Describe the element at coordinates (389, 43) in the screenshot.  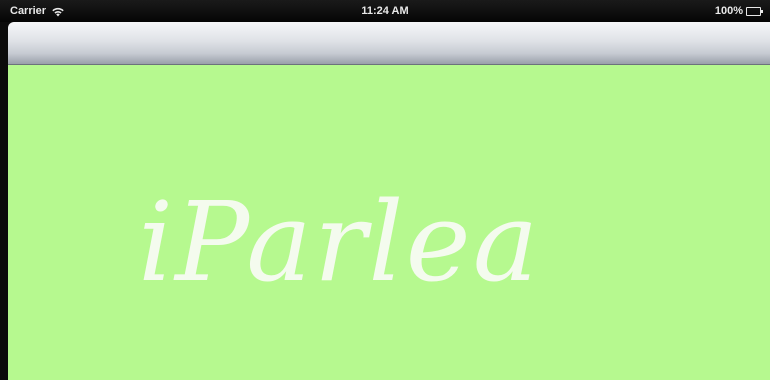
I see `navigation-bar` at that location.